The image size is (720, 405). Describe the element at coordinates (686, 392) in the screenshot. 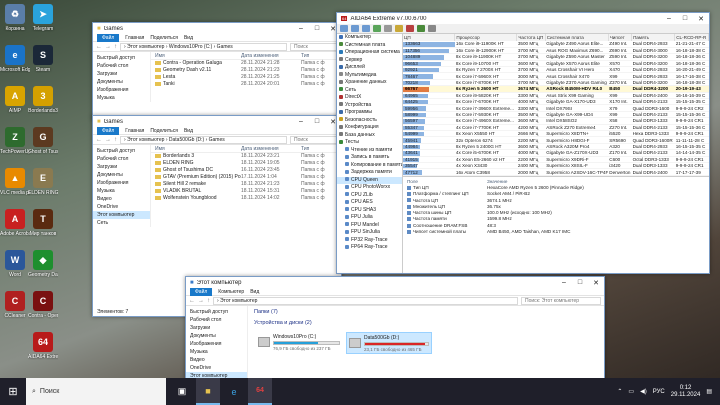

I see `clock: 0:12 29.11.2024` at that location.